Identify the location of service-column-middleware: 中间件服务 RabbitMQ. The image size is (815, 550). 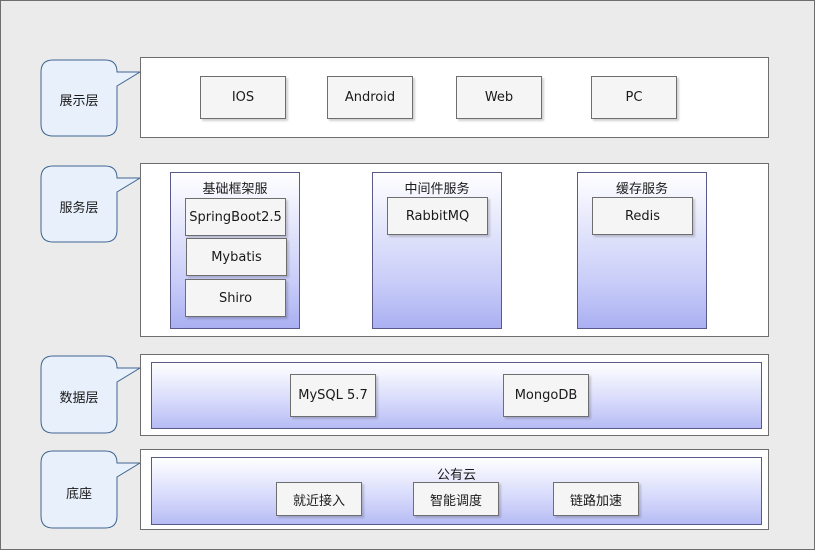
(437, 250).